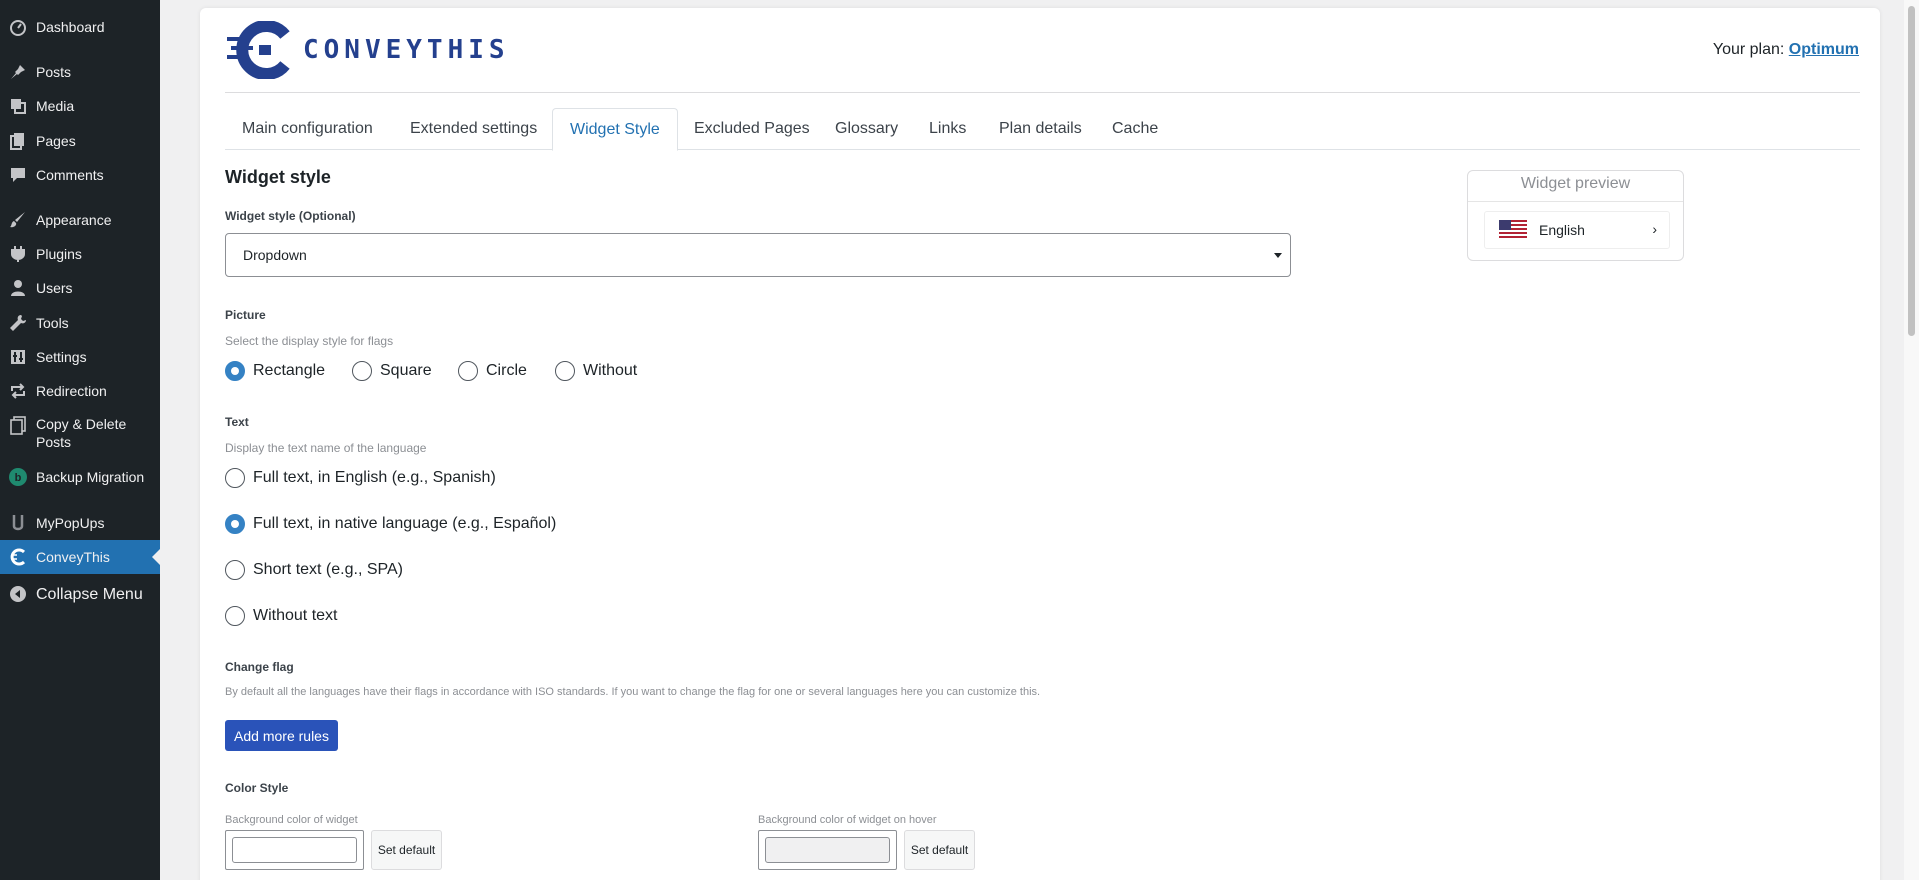  I want to click on page-scrollbar, so click(1911, 440).